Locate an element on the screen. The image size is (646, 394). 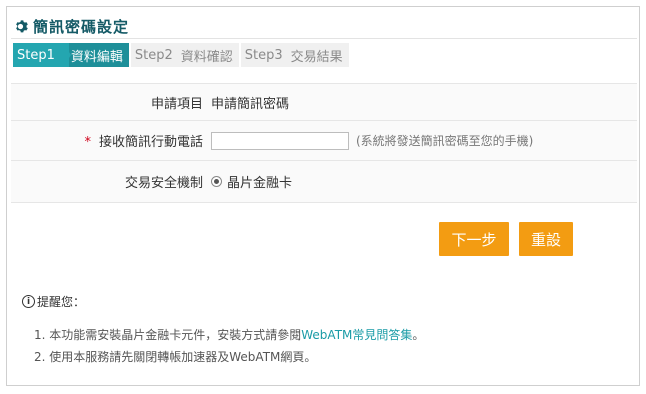
step-2: Step2 資料確認 is located at coordinates (184, 55).